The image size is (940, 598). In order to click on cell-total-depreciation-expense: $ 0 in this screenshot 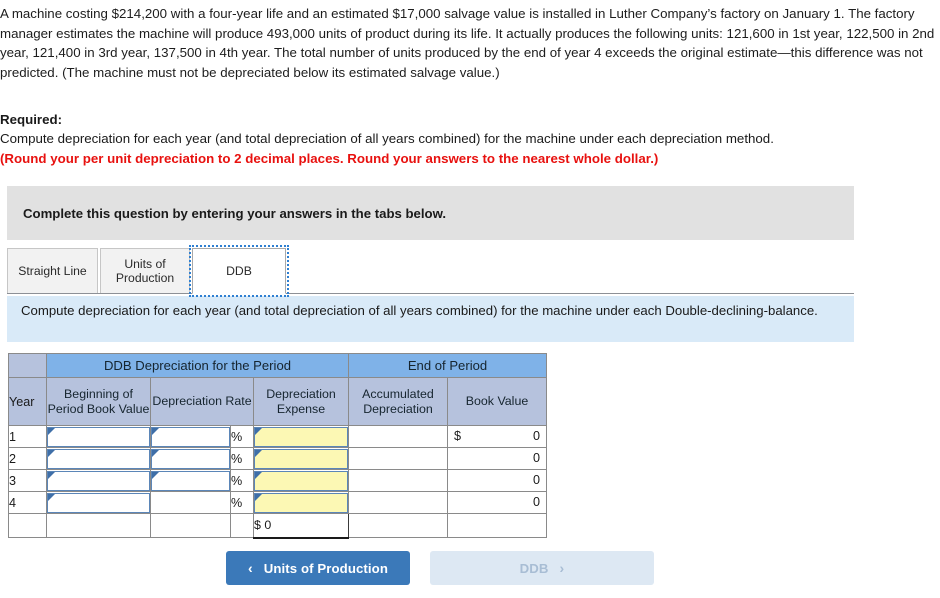, I will do `click(301, 526)`.